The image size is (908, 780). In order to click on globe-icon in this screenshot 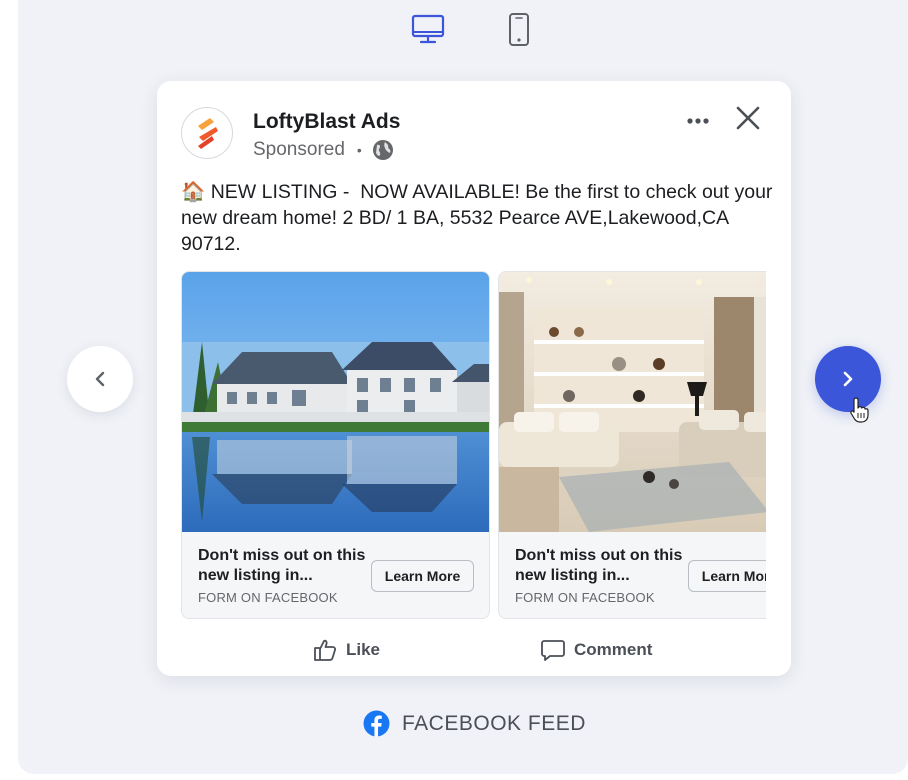, I will do `click(382, 150)`.